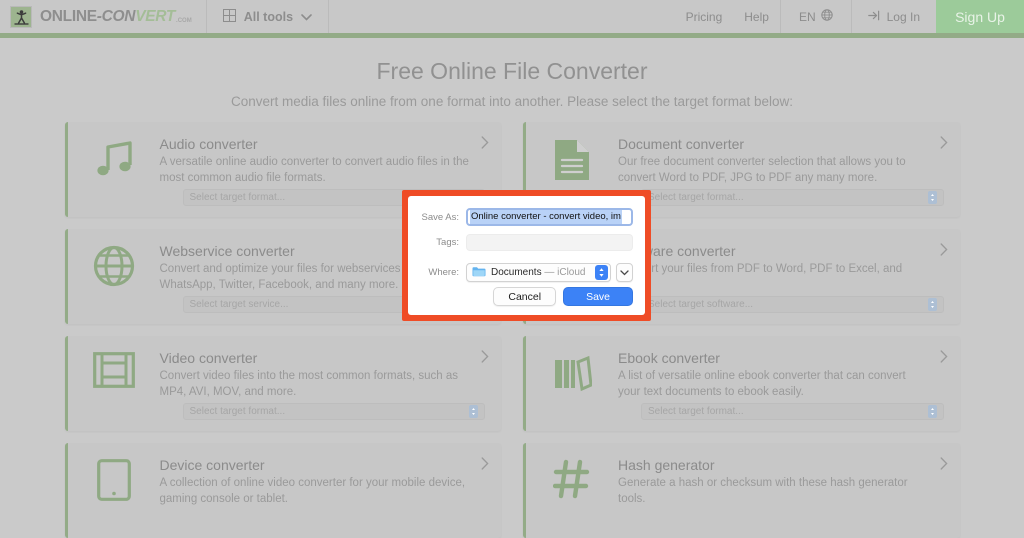  What do you see at coordinates (114, 390) in the screenshot?
I see `film-strip-icon` at bounding box center [114, 390].